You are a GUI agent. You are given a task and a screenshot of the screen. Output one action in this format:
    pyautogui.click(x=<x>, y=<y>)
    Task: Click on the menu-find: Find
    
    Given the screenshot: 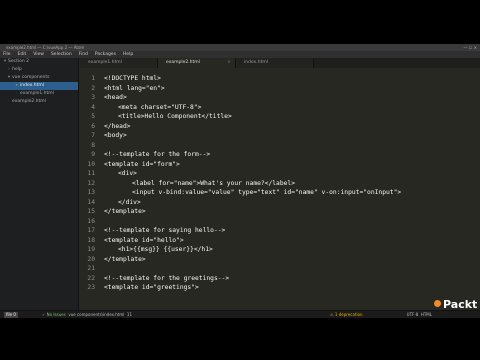 What is the action you would take?
    pyautogui.click(x=83, y=54)
    